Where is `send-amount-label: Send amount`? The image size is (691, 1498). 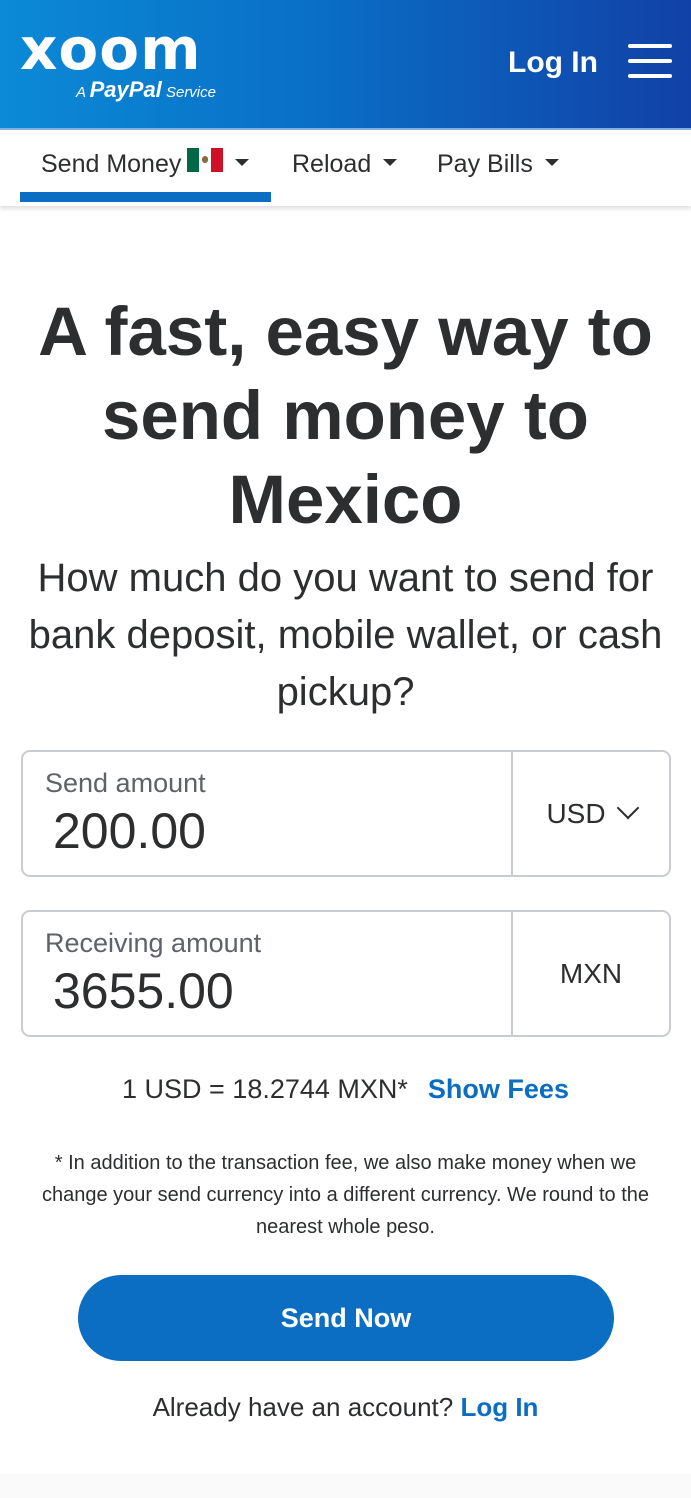
send-amount-label: Send amount is located at coordinates (125, 783).